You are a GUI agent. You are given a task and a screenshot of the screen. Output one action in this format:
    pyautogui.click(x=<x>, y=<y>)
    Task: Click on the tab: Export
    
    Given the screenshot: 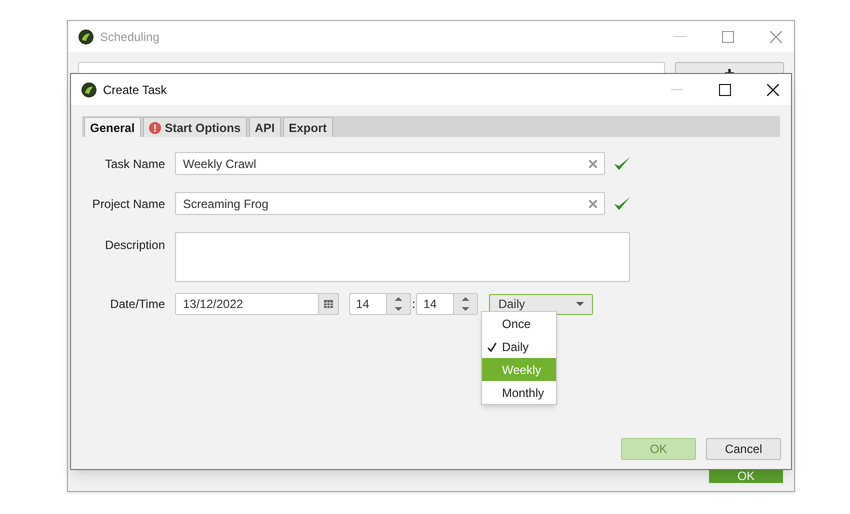 What is the action you would take?
    pyautogui.click(x=307, y=127)
    